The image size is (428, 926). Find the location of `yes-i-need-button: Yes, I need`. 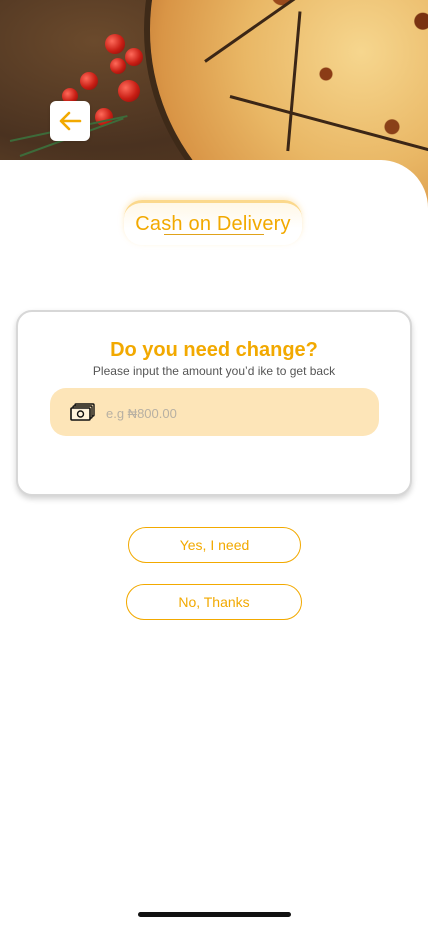

yes-i-need-button: Yes, I need is located at coordinates (214, 545).